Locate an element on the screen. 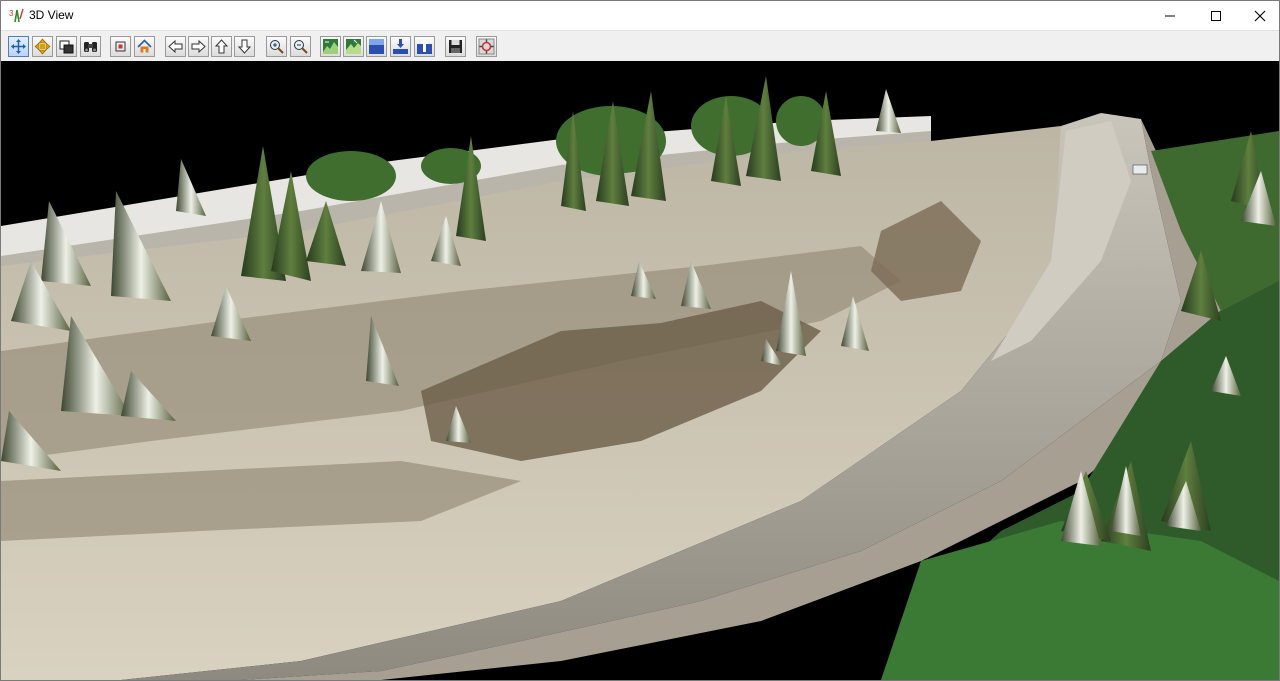  home-icon is located at coordinates (144, 46).